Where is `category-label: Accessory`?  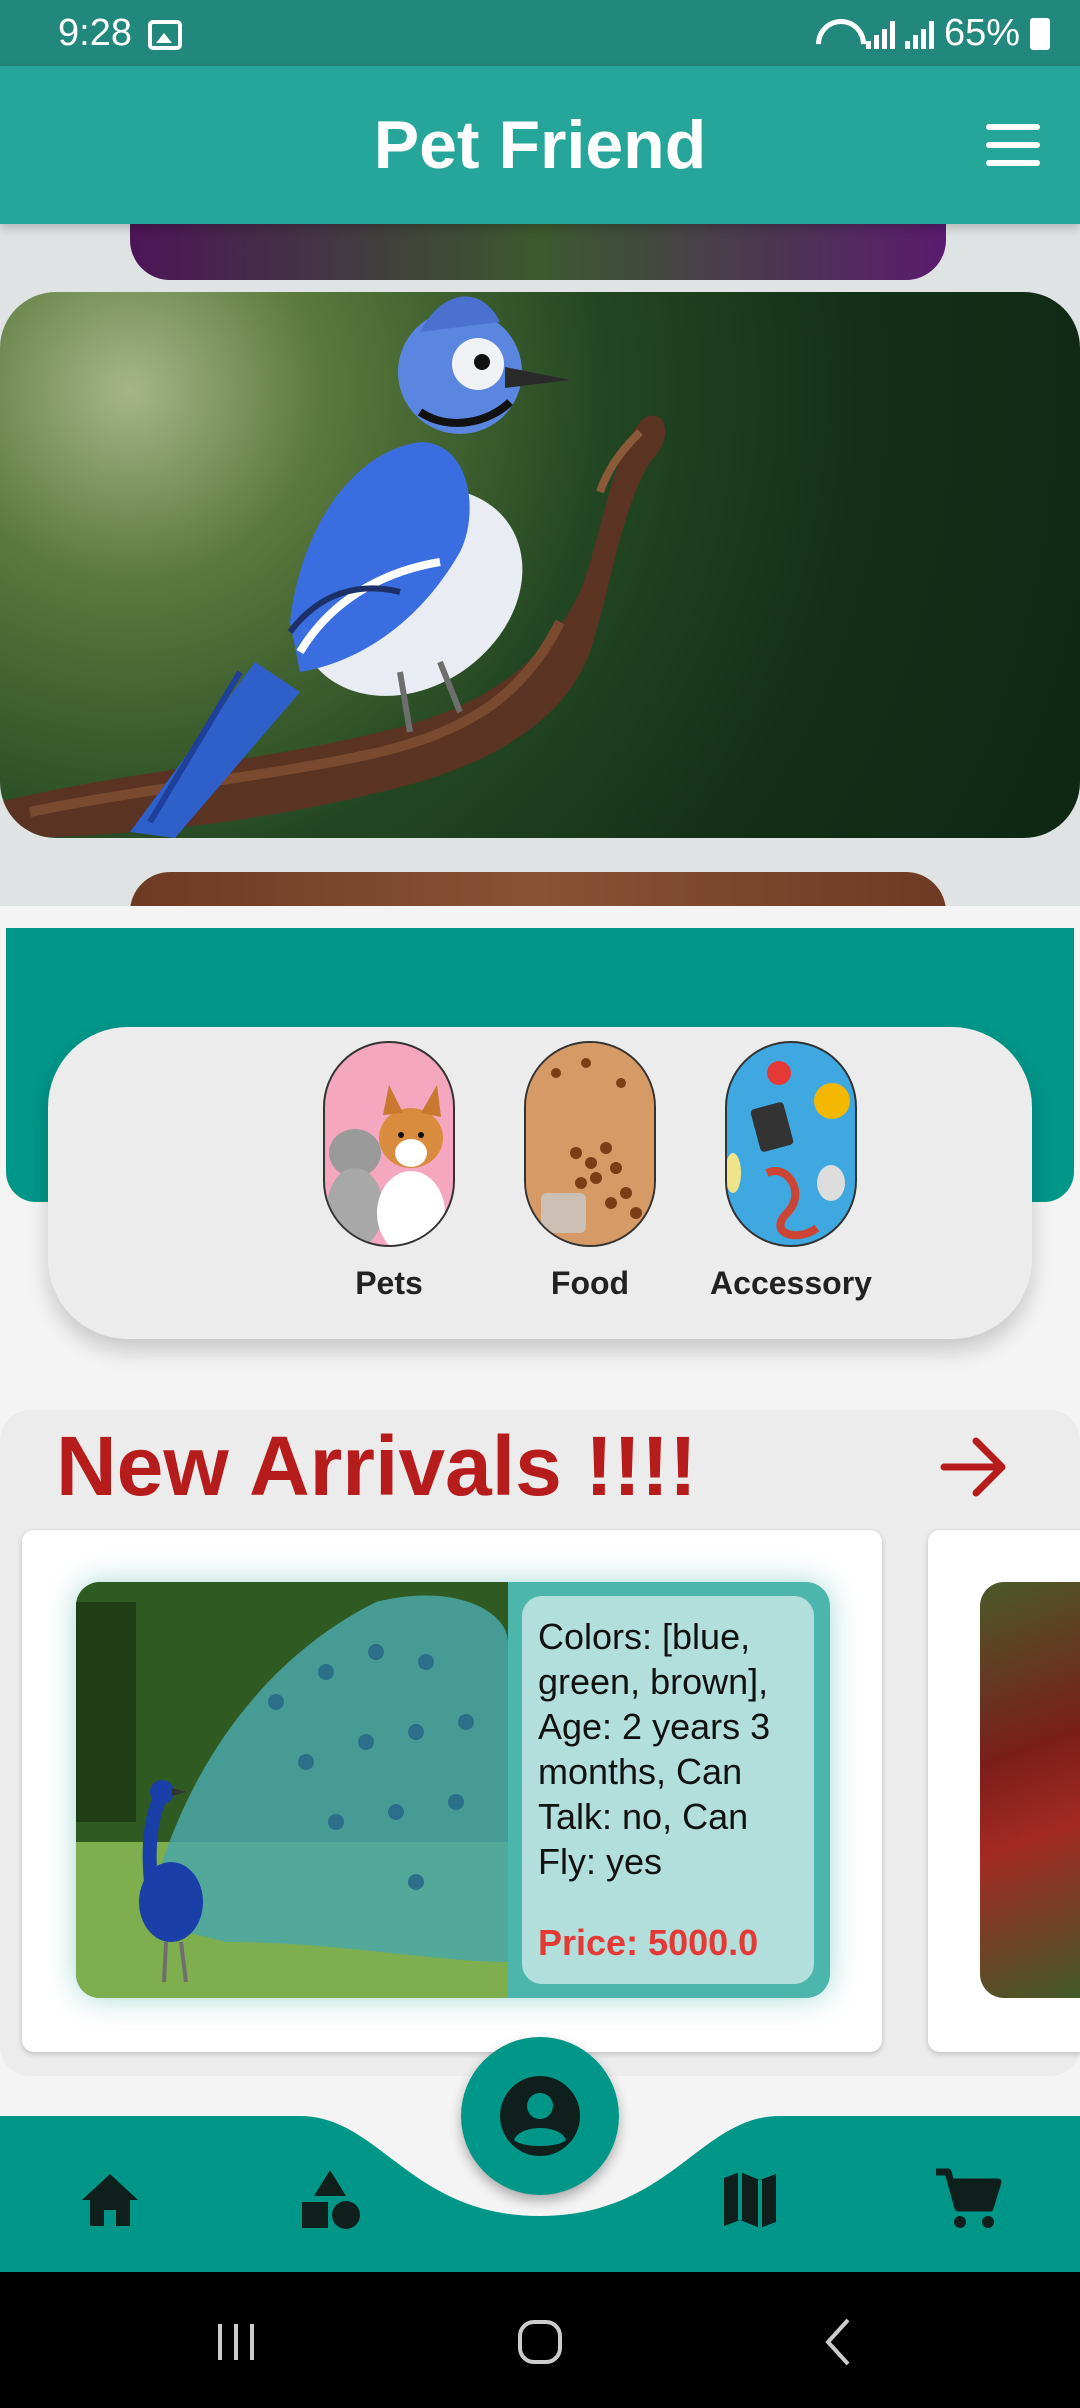 category-label: Accessory is located at coordinates (791, 1283).